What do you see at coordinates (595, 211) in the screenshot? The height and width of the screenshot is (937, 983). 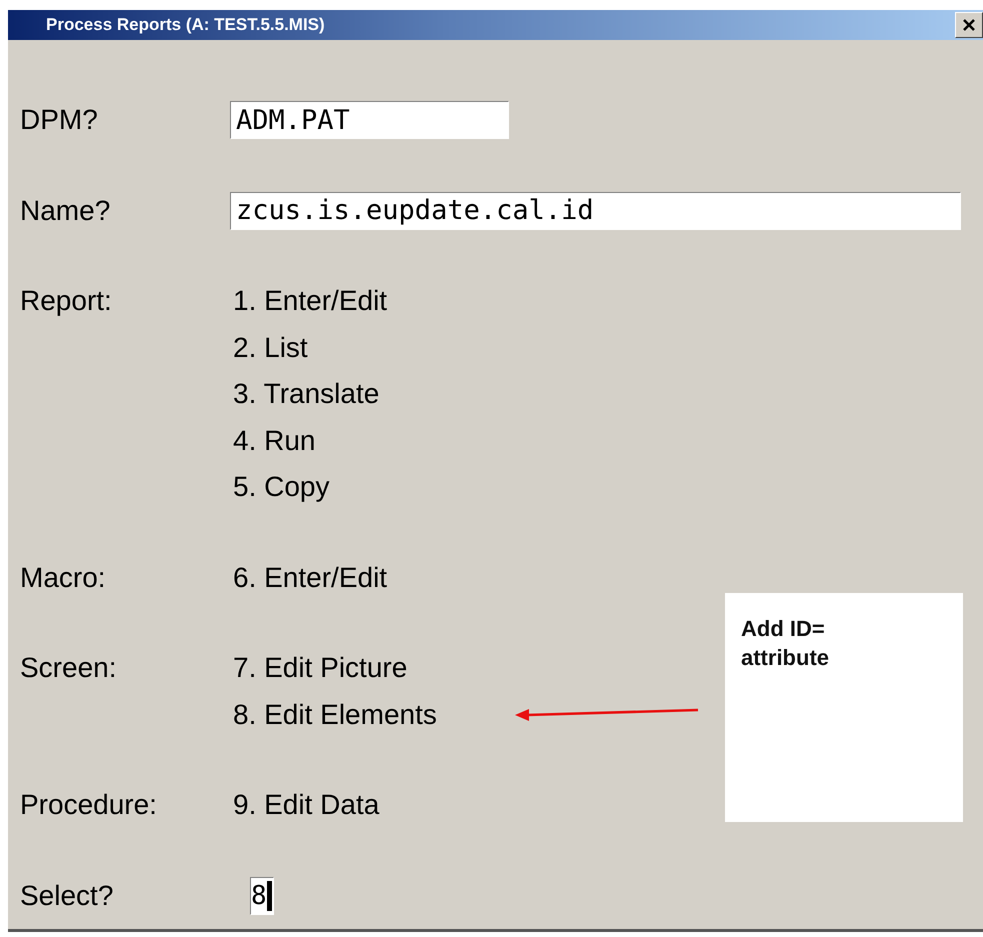 I see `input-field: zcus.is.eupdate.cal.id` at bounding box center [595, 211].